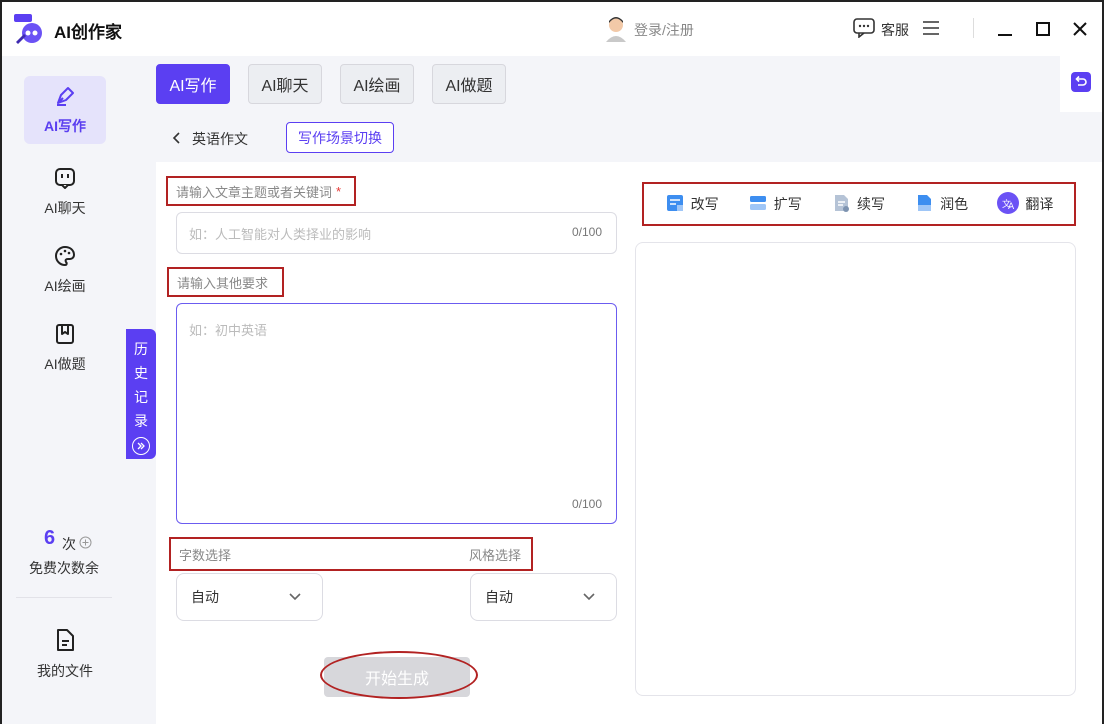 The image size is (1104, 724). I want to click on double-chevron-right-icon, so click(141, 446).